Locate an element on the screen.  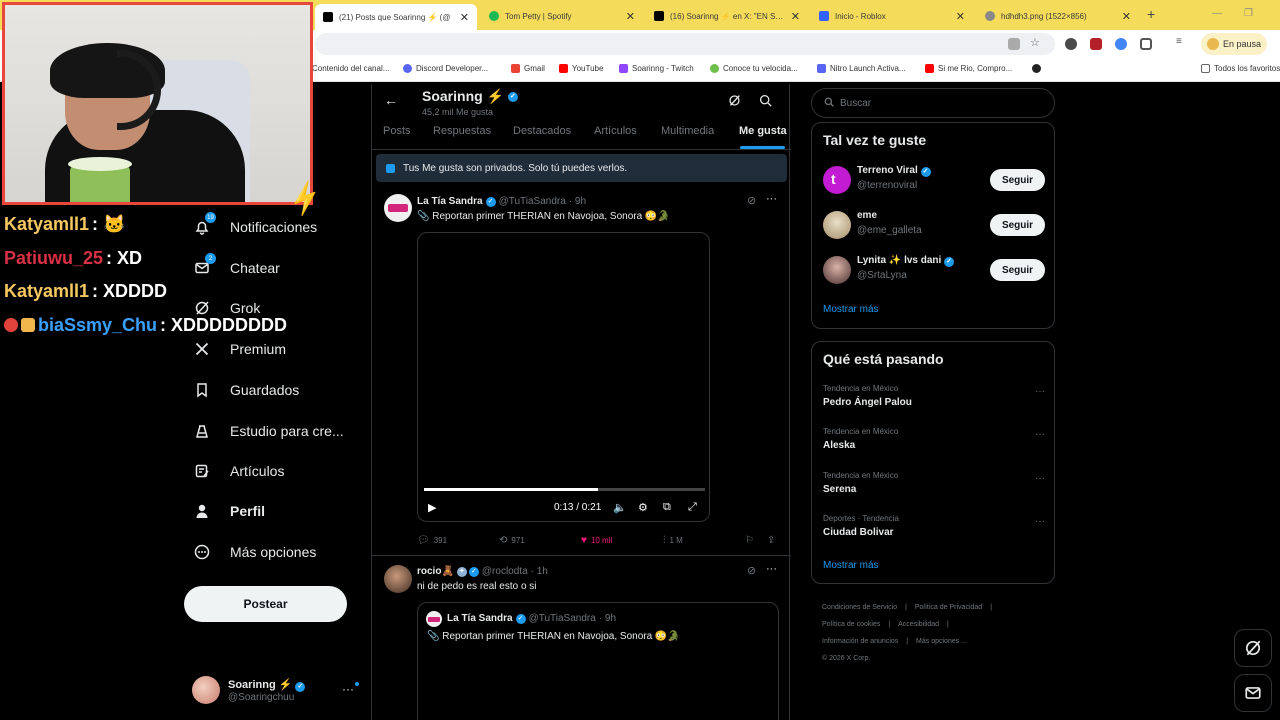
minimize-icon: — is located at coordinates (1217, 13).